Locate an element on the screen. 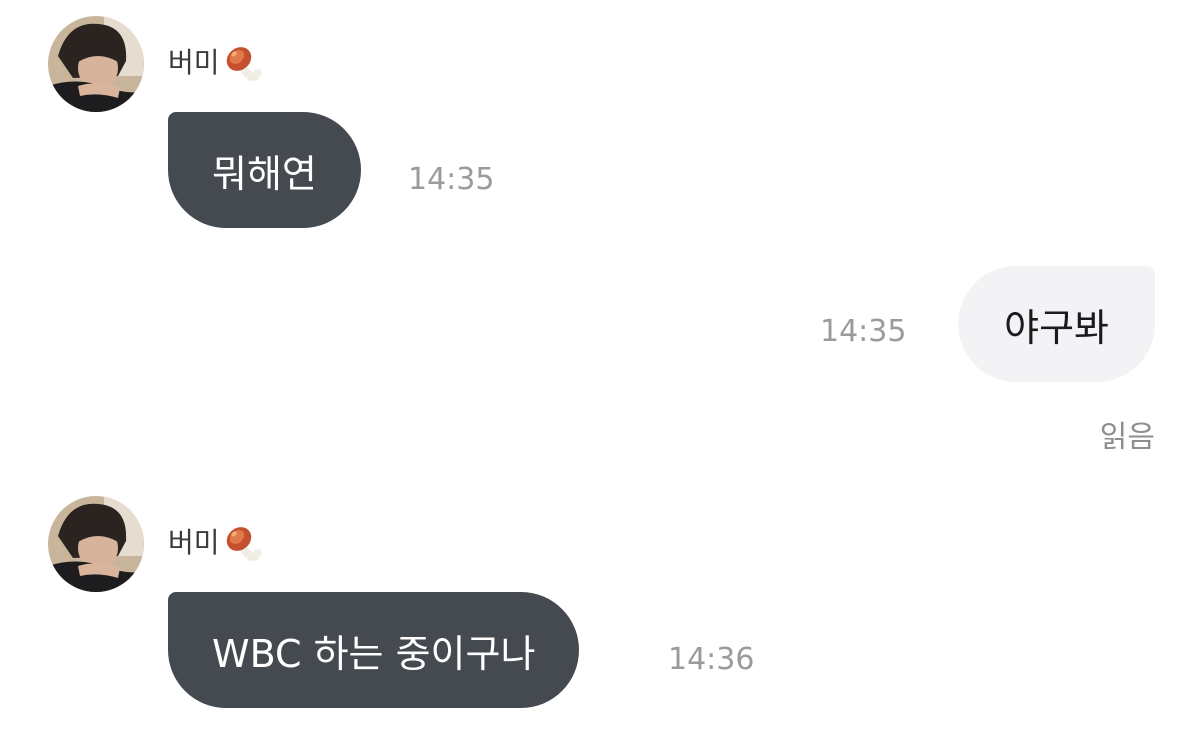 This screenshot has height=741, width=1193. message-text: 야구봐 is located at coordinates (1056, 327).